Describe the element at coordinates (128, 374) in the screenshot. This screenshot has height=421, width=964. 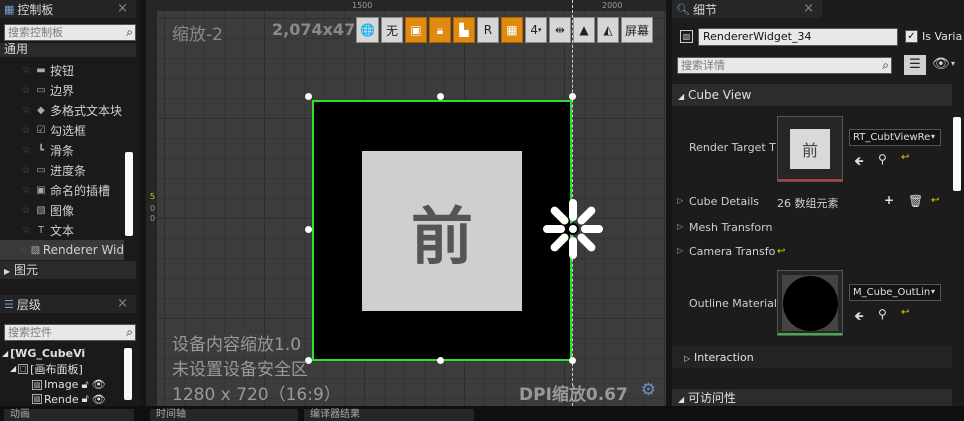
I see `hierarchy-scrollbar` at that location.